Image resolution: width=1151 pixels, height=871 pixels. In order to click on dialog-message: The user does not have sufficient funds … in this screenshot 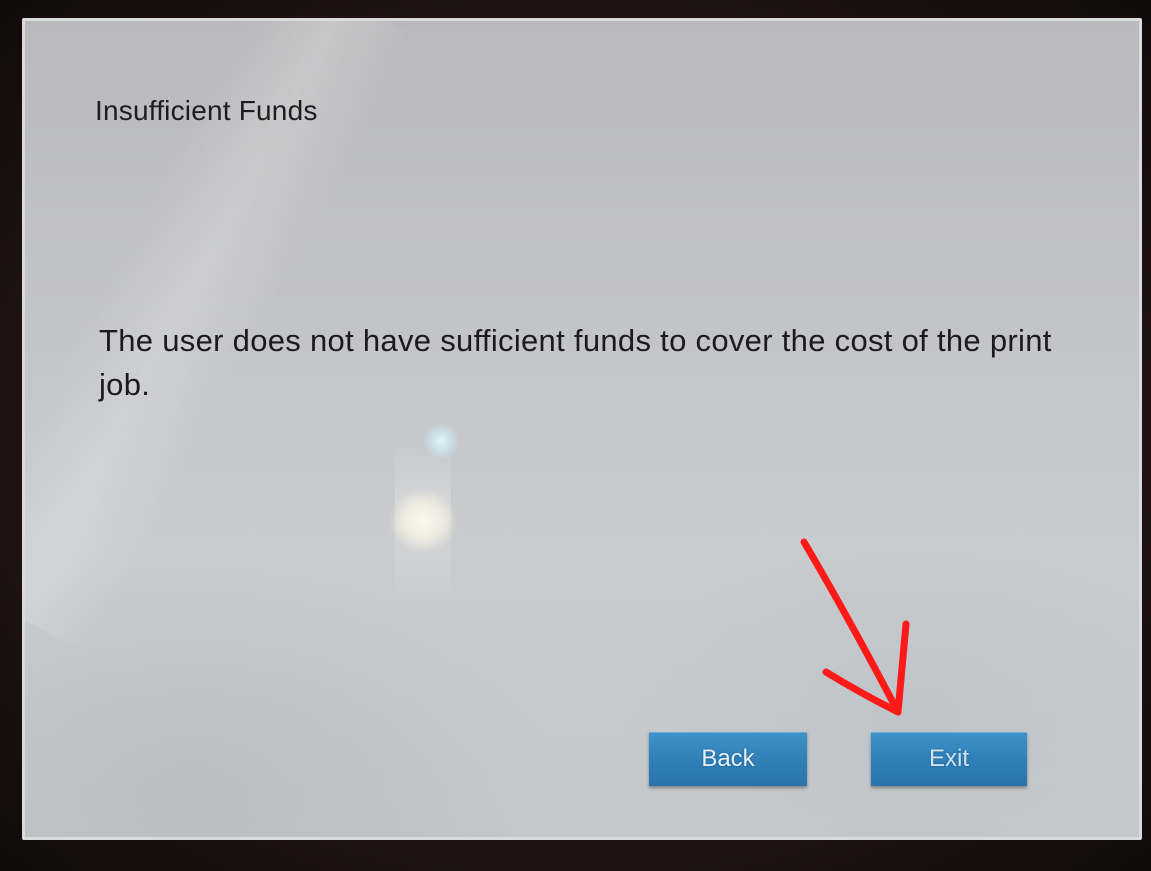, I will do `click(575, 362)`.